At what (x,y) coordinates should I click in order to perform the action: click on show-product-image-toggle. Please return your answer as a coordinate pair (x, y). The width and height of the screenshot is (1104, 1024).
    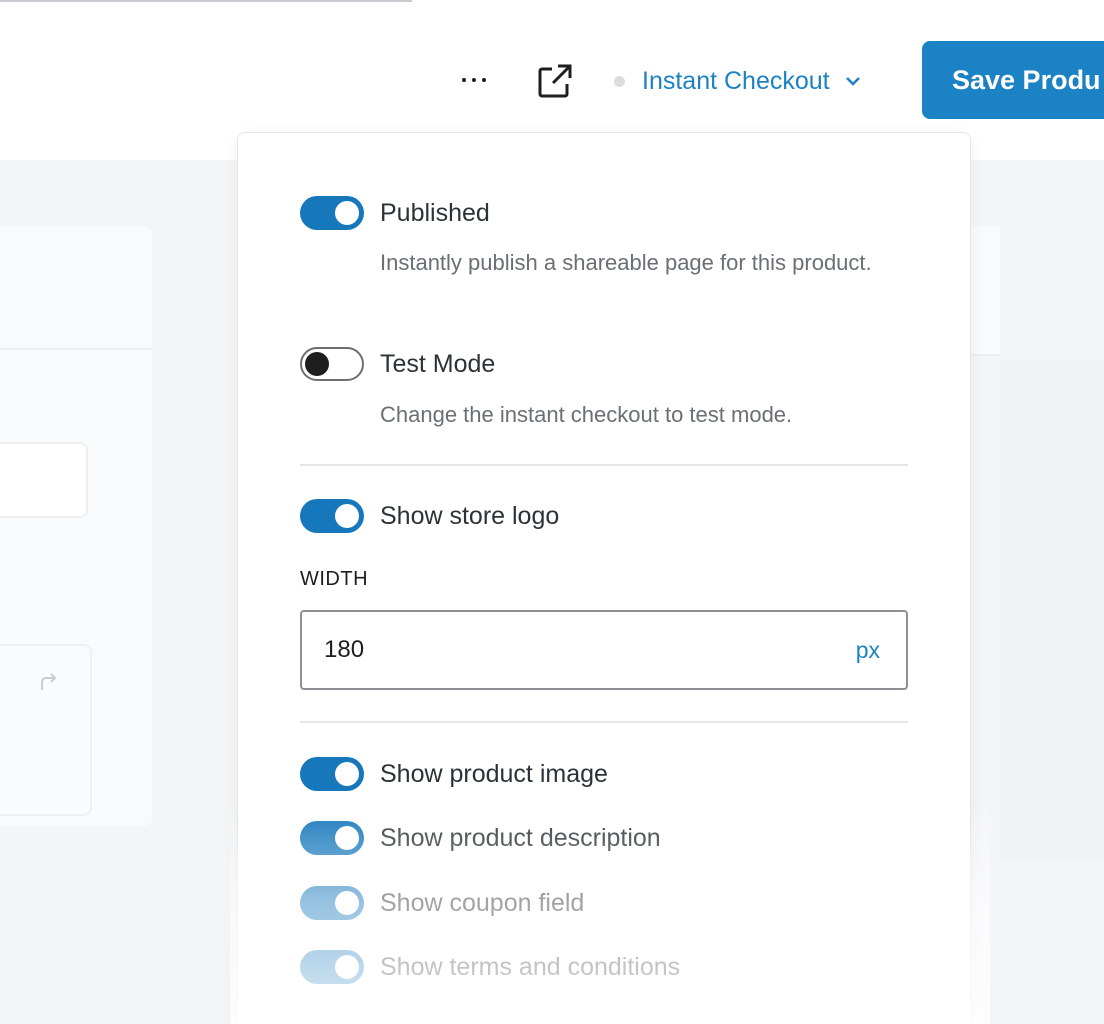
    Looking at the image, I should click on (332, 774).